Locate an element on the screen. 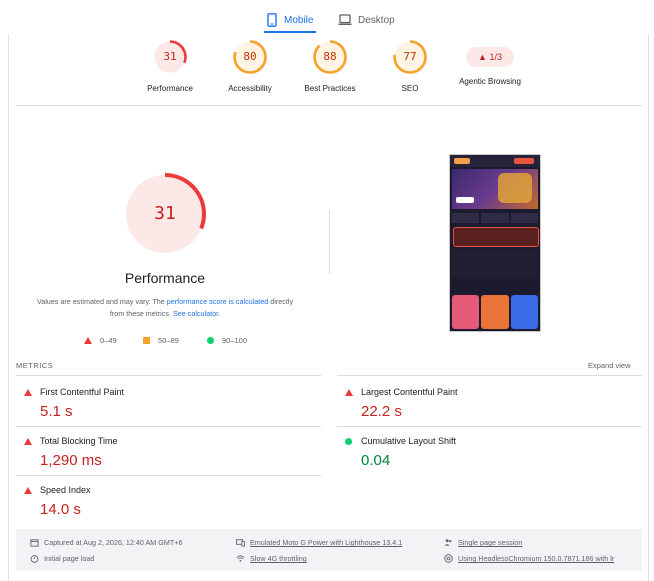  calendar-icon is located at coordinates (34, 543).